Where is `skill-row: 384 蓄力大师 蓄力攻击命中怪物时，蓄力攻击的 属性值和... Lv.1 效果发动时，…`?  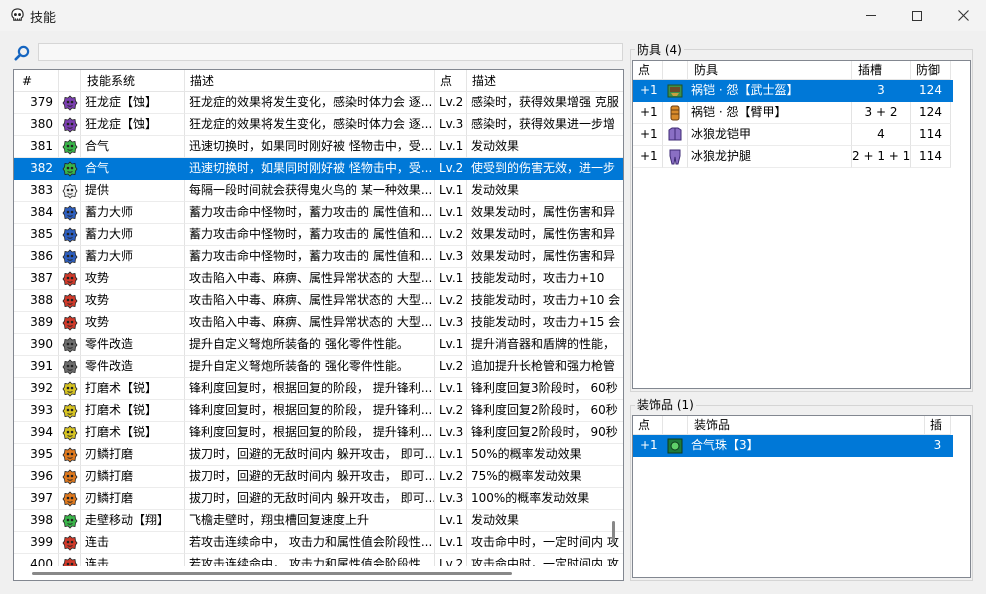
skill-row: 384 蓄力大师 蓄力攻击命中怪物时，蓄力攻击的 属性值和... Lv.1 效果发动时，… is located at coordinates (318, 213).